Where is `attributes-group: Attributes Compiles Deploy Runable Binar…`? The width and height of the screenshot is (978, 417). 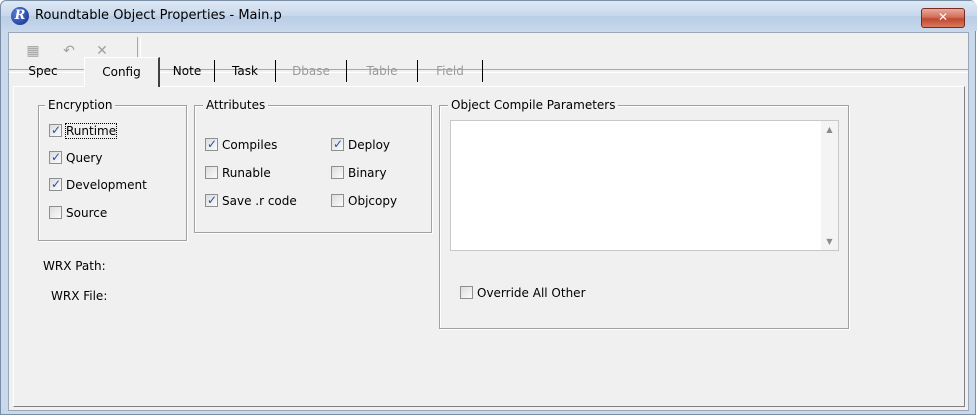 attributes-group: Attributes Compiles Deploy Runable Binar… is located at coordinates (313, 165).